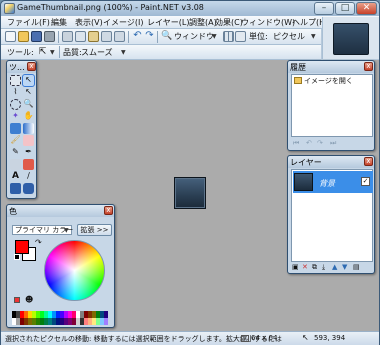  Describe the element at coordinates (62, 318) in the screenshot. I see `color-palette` at that location.